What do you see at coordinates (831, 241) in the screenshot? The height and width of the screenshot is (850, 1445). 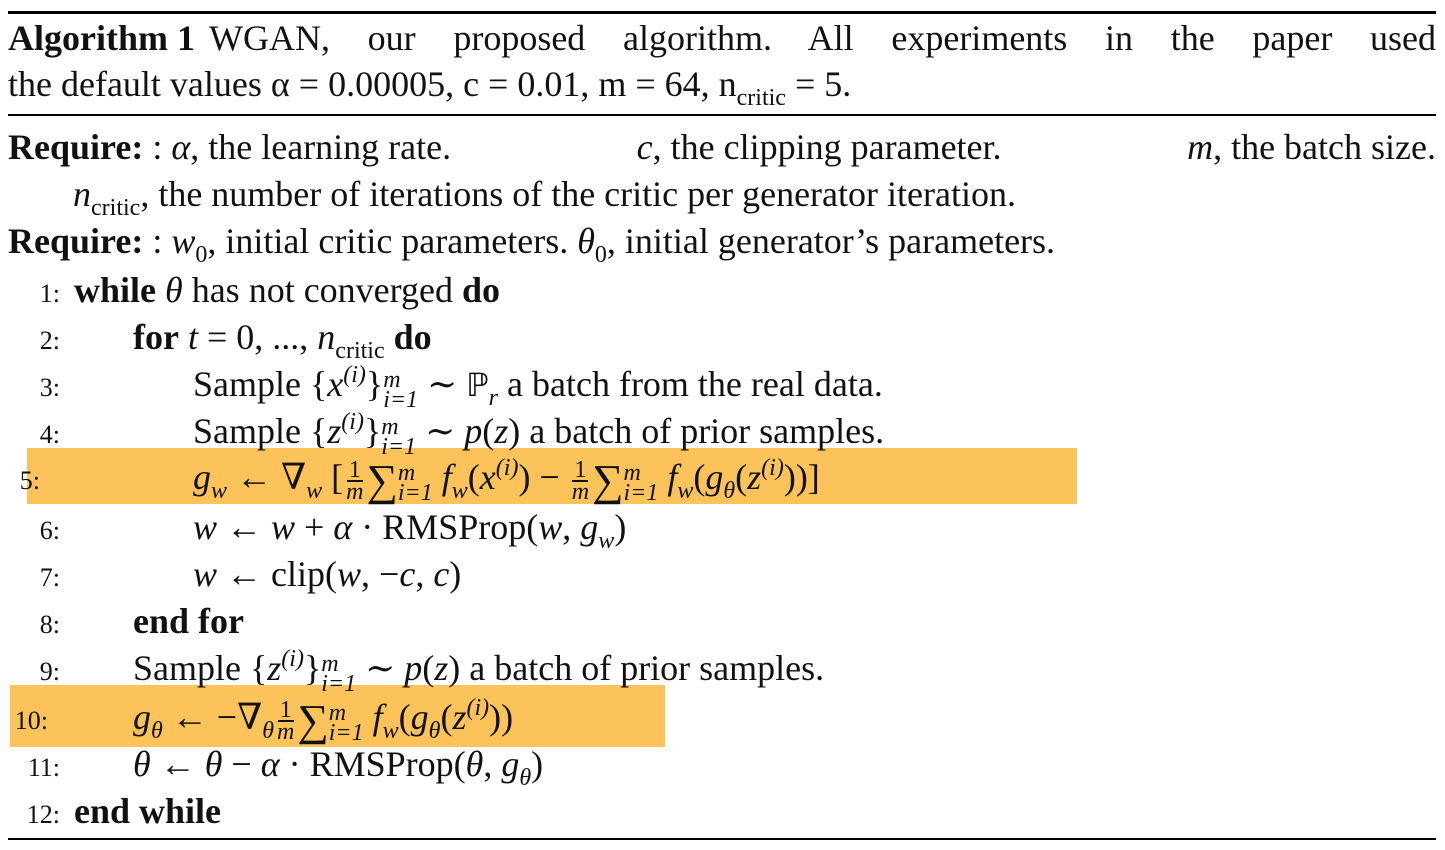 I see `require-text: , initial generator’s parameters.` at bounding box center [831, 241].